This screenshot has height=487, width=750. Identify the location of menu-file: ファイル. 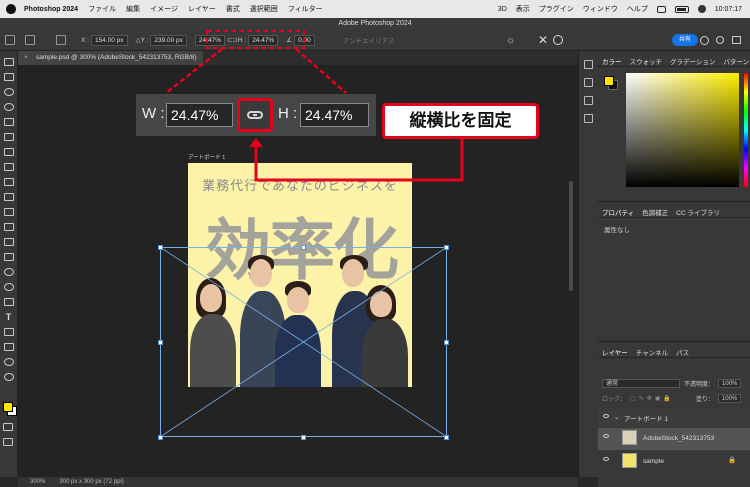
(102, 9).